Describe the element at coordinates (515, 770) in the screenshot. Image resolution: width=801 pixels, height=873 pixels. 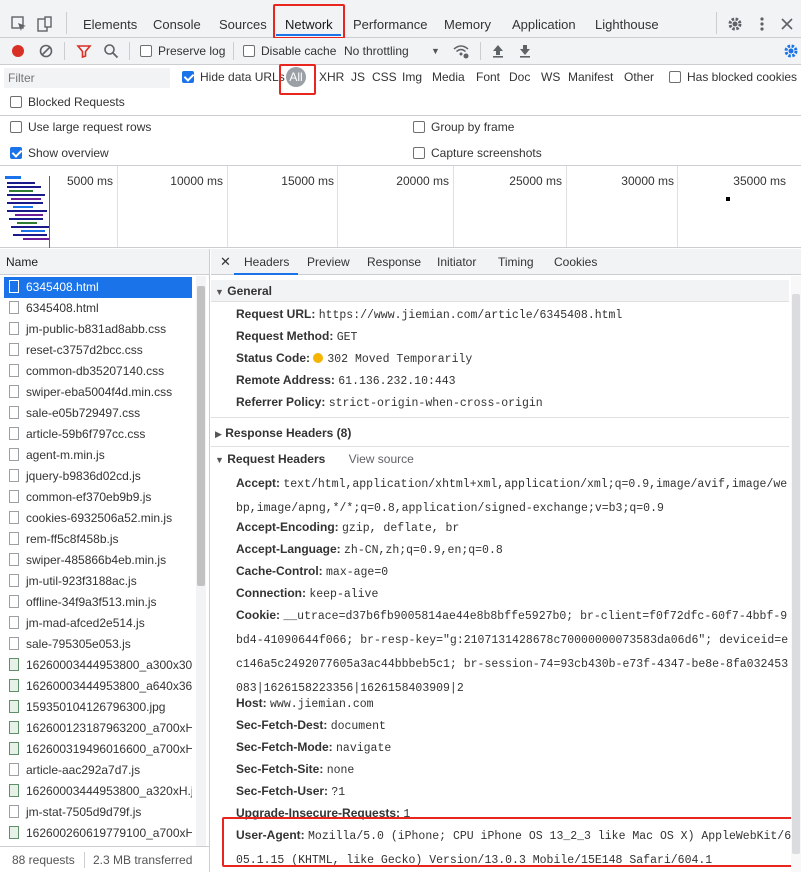
I see `header-row: Sec-Fetch-Site: none` at that location.